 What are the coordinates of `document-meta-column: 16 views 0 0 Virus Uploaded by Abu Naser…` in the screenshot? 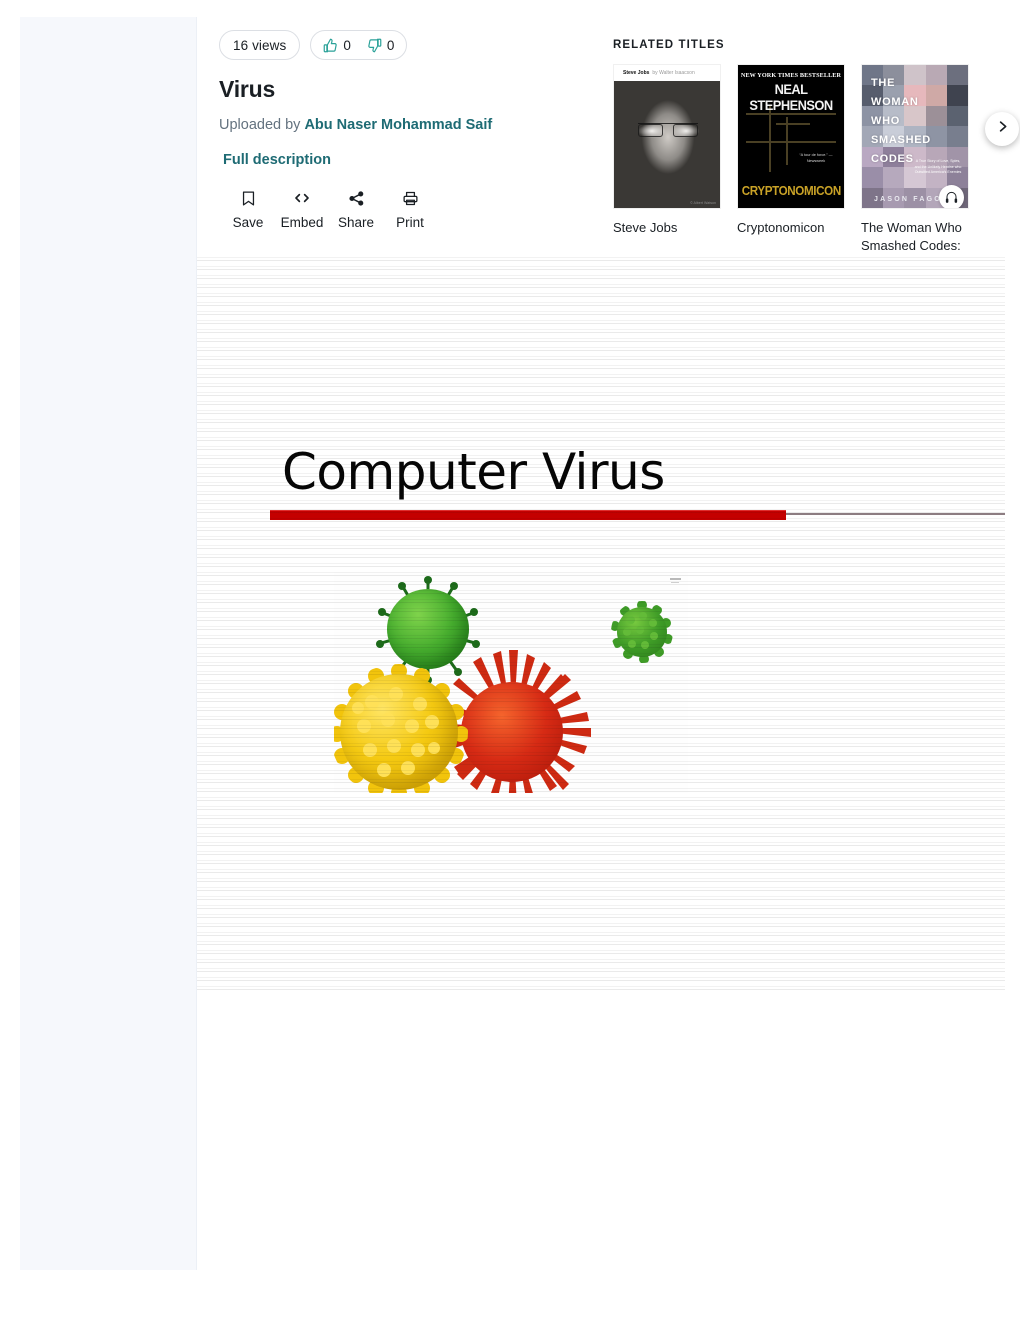 It's located at (399, 130).